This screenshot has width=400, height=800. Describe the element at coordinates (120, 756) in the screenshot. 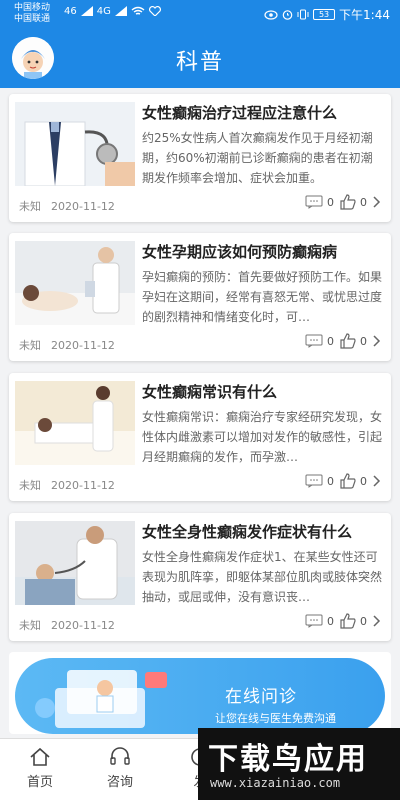

I see `headset-icon` at that location.